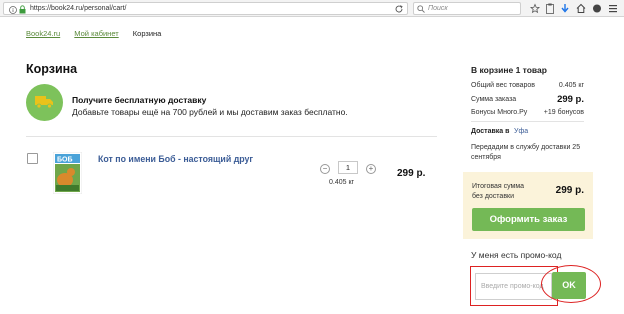  What do you see at coordinates (490, 131) in the screenshot?
I see `delivery-label: Доставка в` at bounding box center [490, 131].